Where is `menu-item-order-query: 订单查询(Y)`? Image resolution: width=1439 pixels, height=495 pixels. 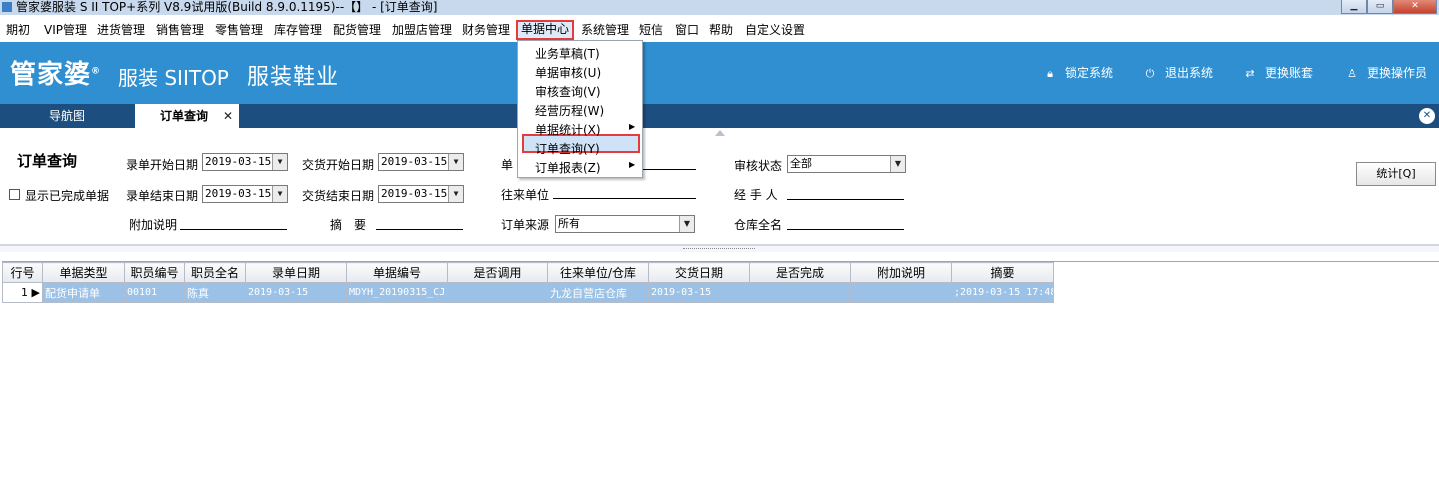 menu-item-order-query: 订单查询(Y) is located at coordinates (567, 148).